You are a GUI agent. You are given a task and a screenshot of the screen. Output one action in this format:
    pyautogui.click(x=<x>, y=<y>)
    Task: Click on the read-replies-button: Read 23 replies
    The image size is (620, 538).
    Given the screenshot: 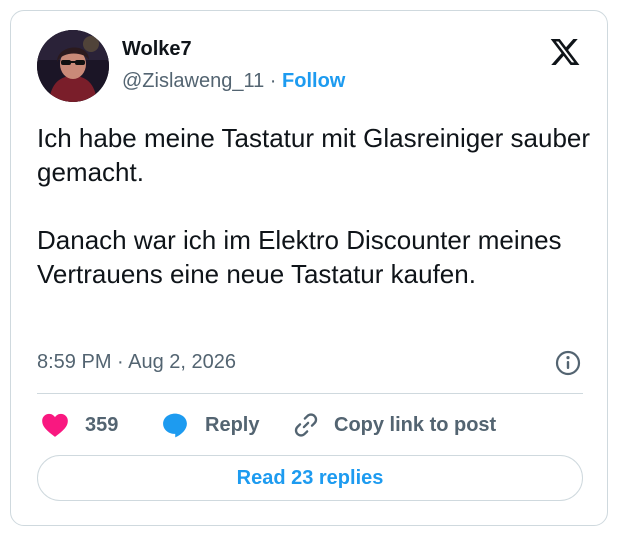 What is the action you would take?
    pyautogui.click(x=310, y=478)
    